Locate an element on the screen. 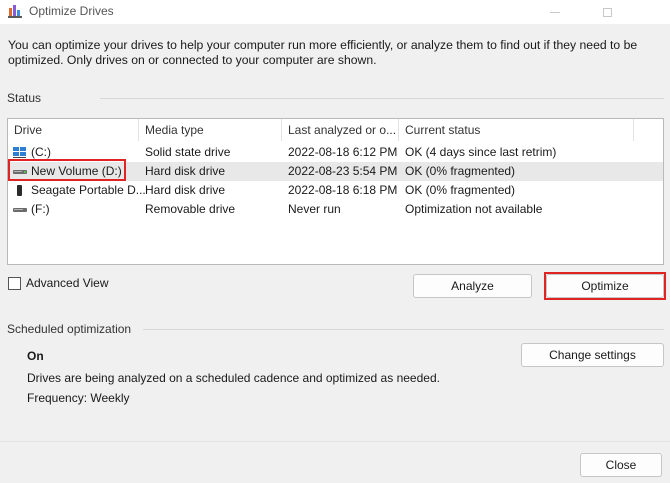 The height and width of the screenshot is (483, 670). footer-bar is located at coordinates (335, 462).